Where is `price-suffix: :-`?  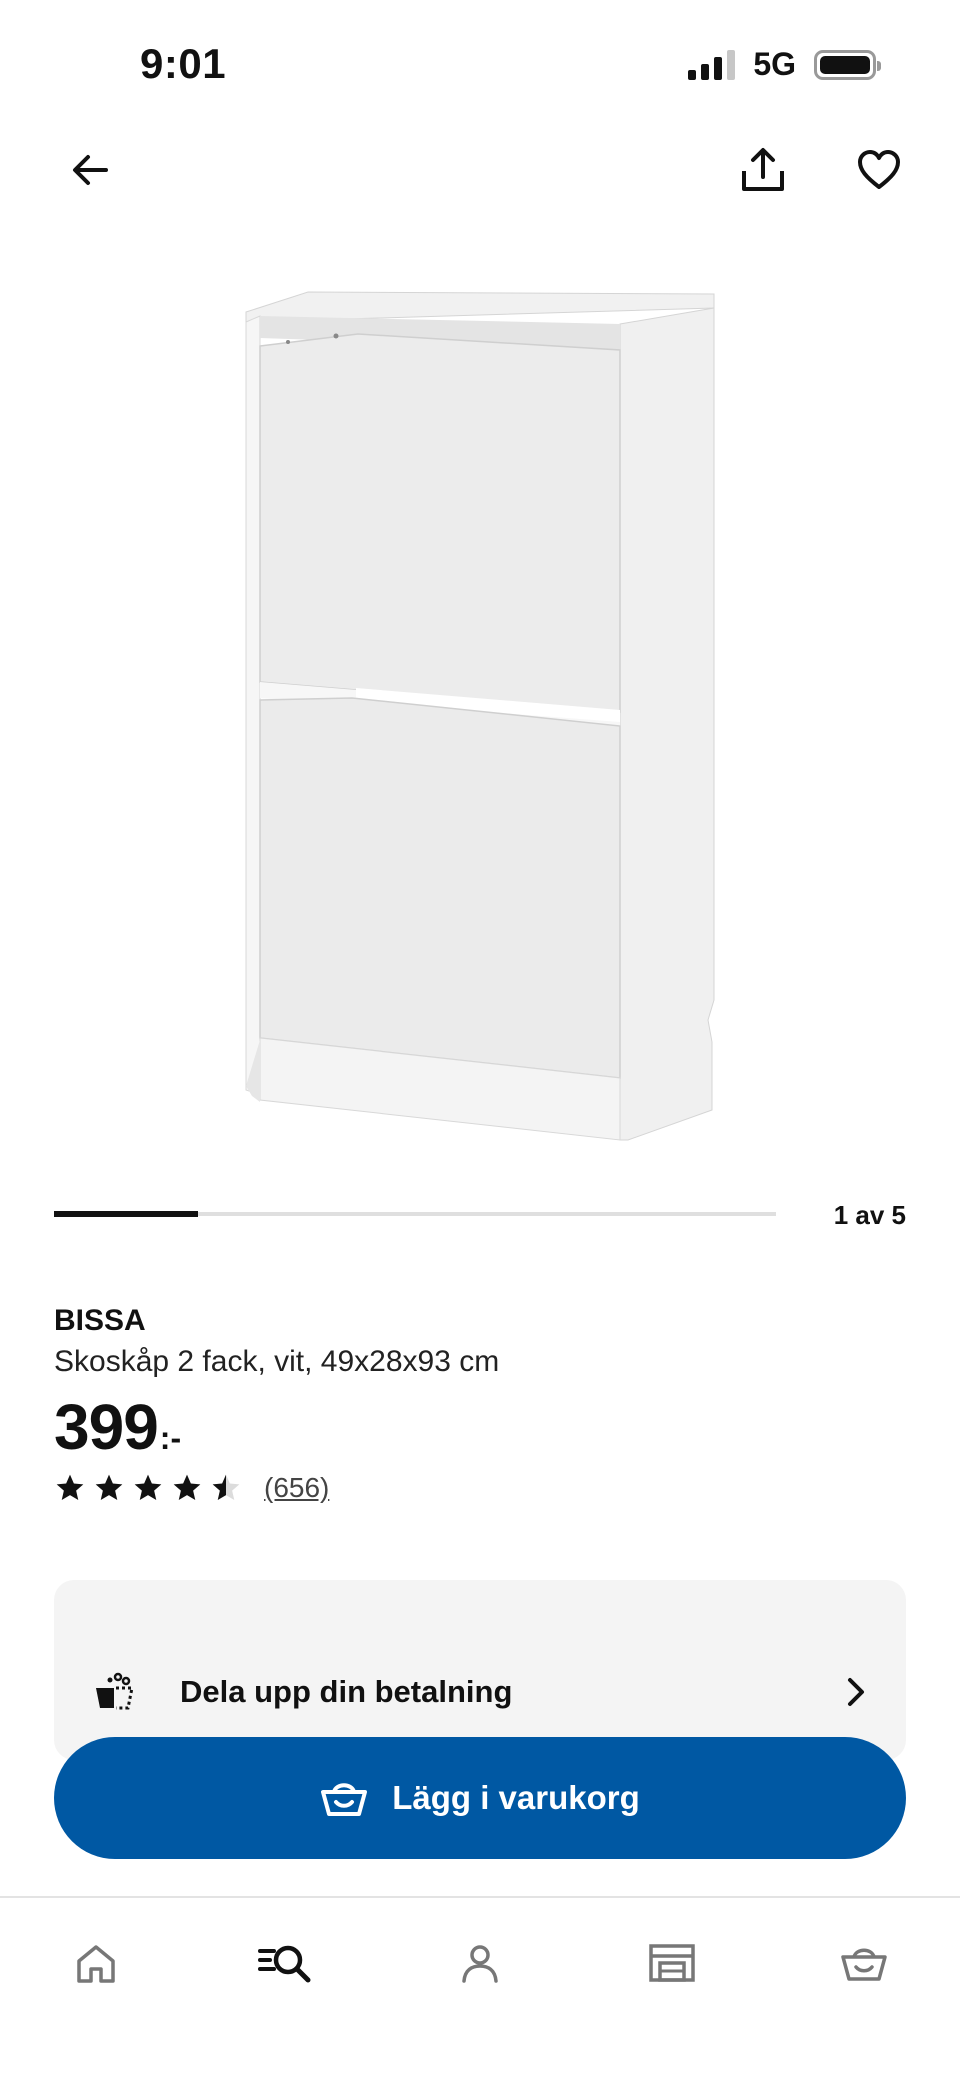
price-suffix: :- is located at coordinates (170, 1438).